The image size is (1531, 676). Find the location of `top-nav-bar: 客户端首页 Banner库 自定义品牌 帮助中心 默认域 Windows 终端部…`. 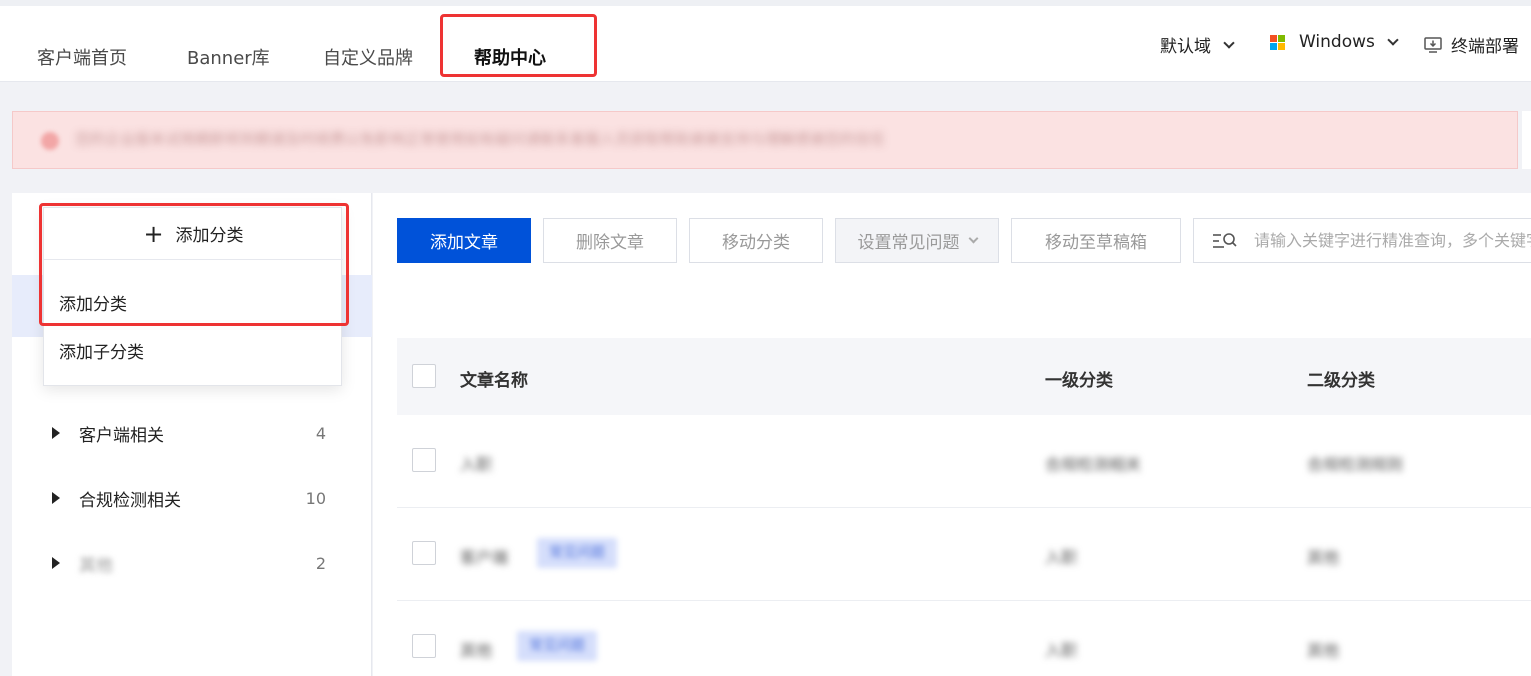

top-nav-bar: 客户端首页 Banner库 自定义品牌 帮助中心 默认域 Windows 终端部… is located at coordinates (765, 44).